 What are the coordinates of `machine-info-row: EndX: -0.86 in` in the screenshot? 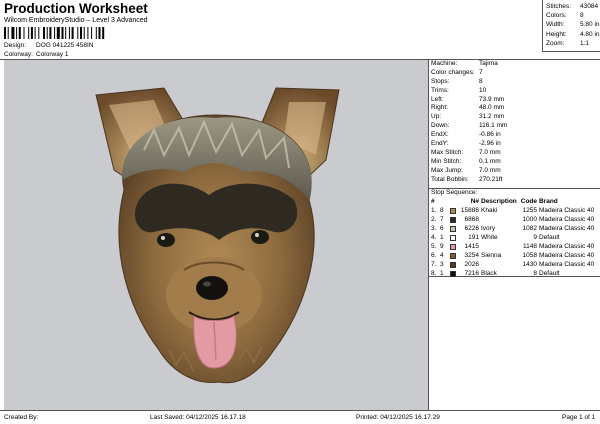 It's located at (514, 135).